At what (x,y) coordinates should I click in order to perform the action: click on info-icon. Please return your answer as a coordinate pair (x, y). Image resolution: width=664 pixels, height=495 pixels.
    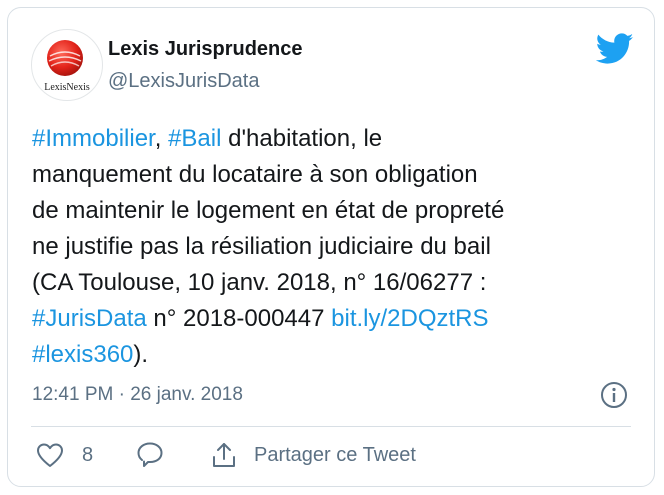
    Looking at the image, I should click on (614, 397).